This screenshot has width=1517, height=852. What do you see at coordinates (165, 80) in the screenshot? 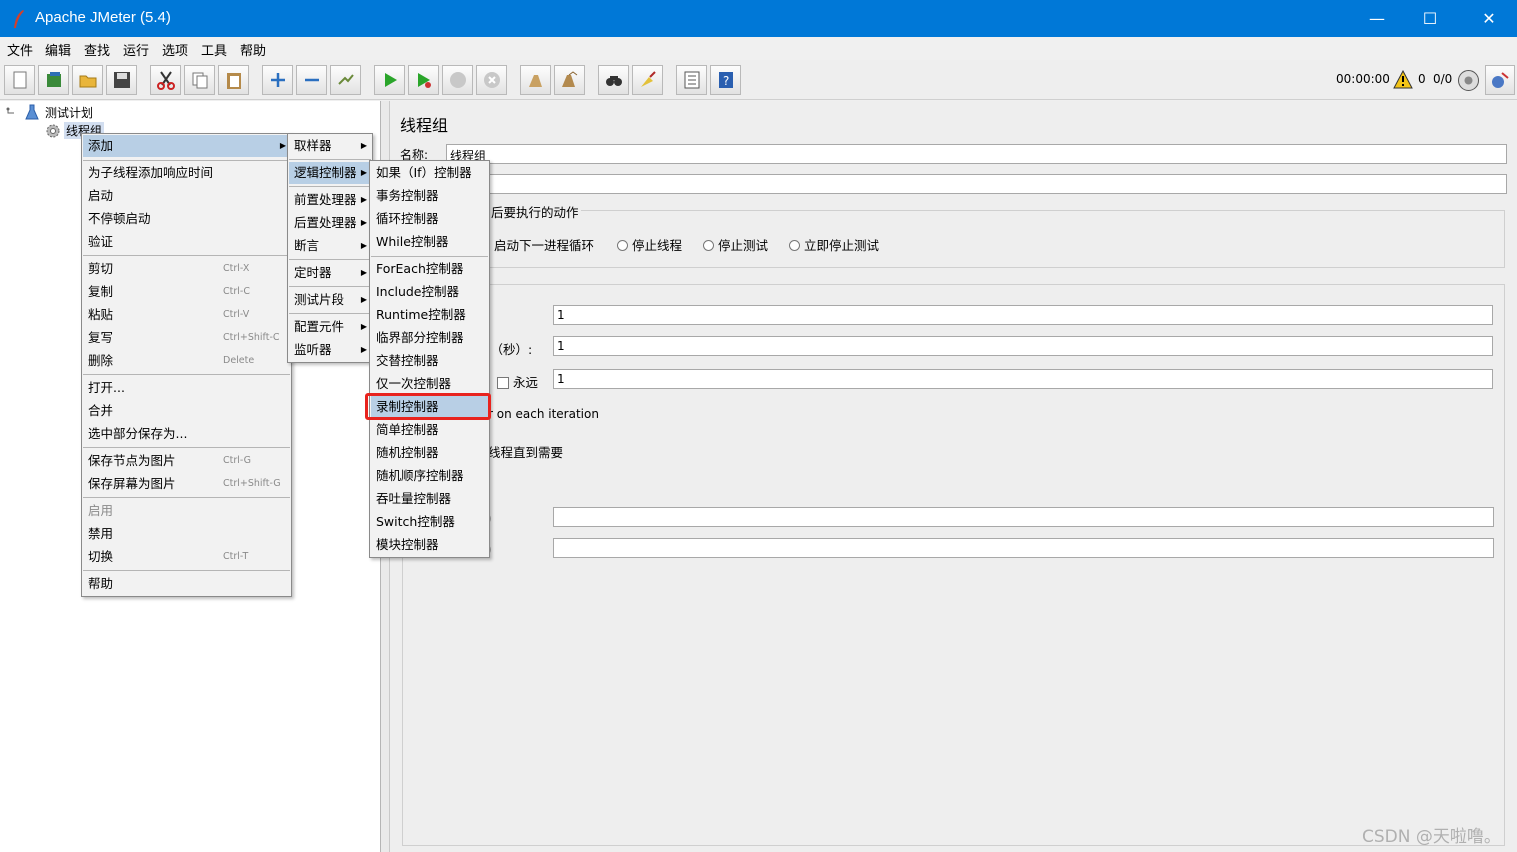
I see `cut-icon` at bounding box center [165, 80].